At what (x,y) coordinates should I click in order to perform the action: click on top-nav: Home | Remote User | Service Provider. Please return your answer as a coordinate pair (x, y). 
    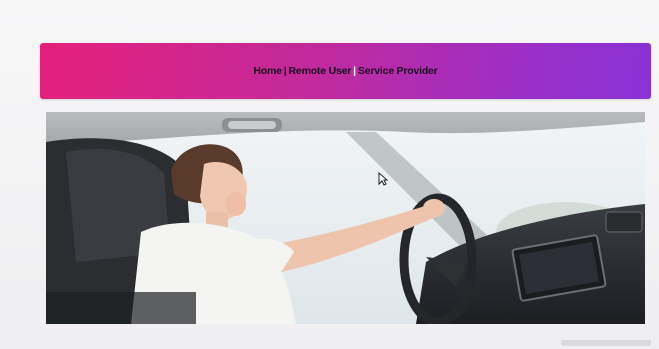
    Looking at the image, I should click on (345, 71).